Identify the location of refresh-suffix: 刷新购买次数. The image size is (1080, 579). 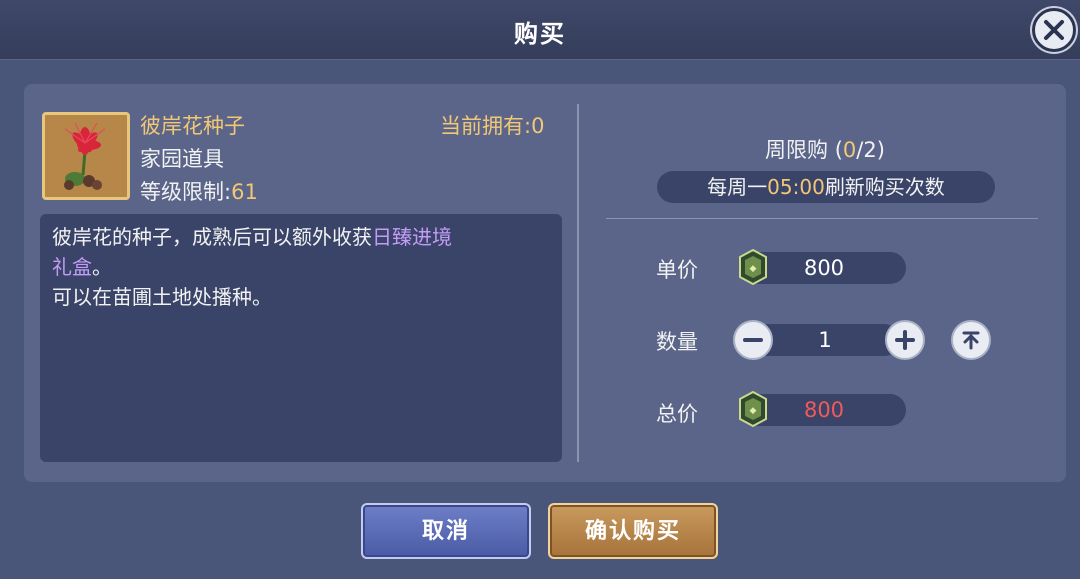
(884, 187).